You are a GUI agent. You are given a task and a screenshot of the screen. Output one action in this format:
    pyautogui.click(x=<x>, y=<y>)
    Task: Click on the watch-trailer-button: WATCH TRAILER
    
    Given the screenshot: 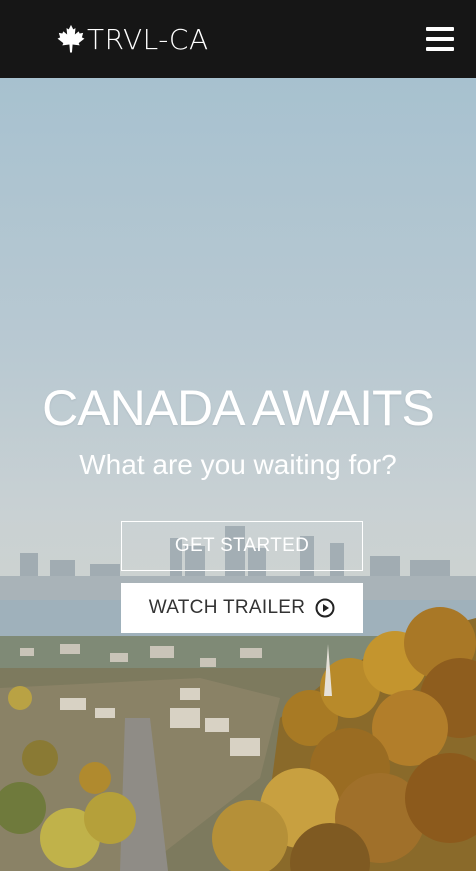 What is the action you would take?
    pyautogui.click(x=242, y=608)
    